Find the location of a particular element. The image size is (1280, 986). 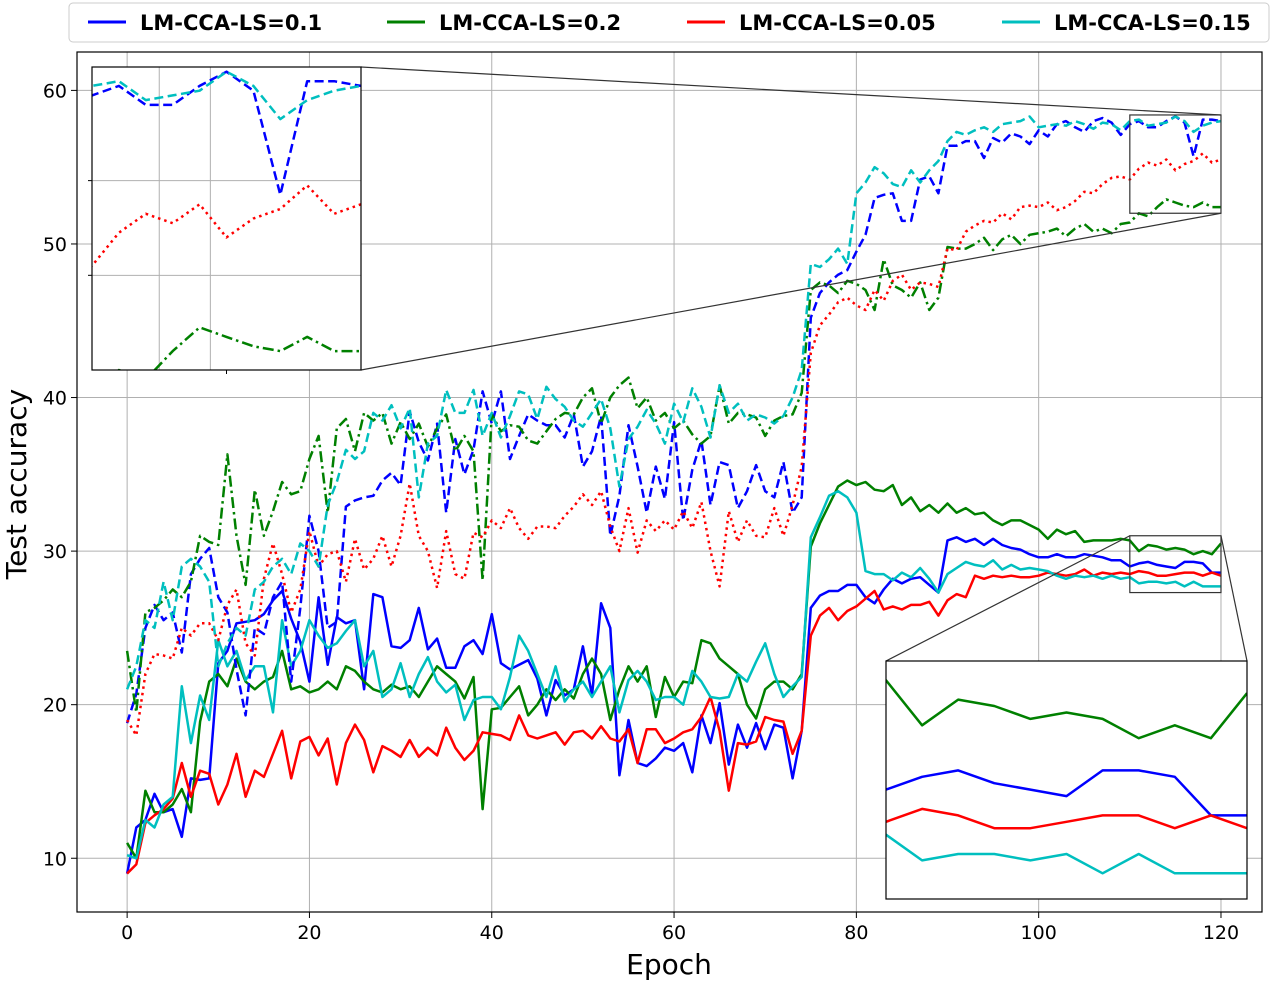

legend-label: LM-CCA-LS=0.05 is located at coordinates (837, 23).